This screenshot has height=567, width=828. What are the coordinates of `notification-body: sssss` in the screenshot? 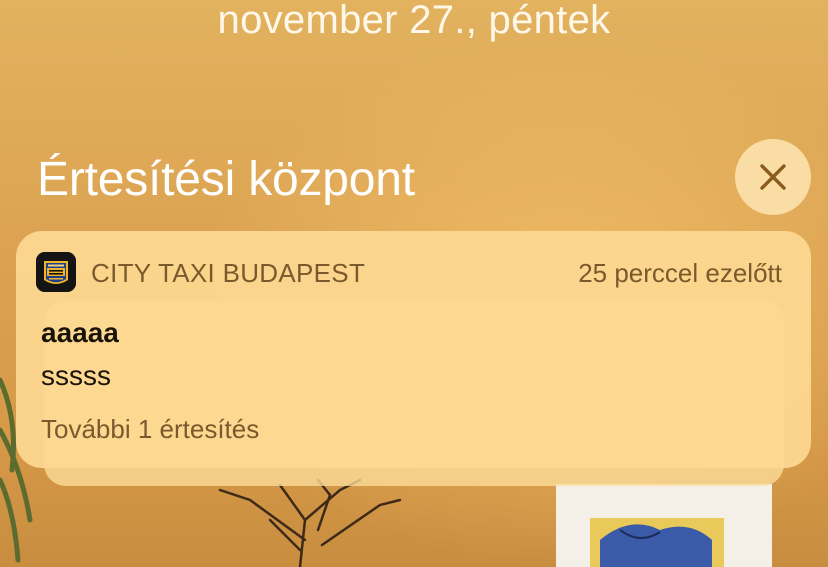 It's located at (76, 375).